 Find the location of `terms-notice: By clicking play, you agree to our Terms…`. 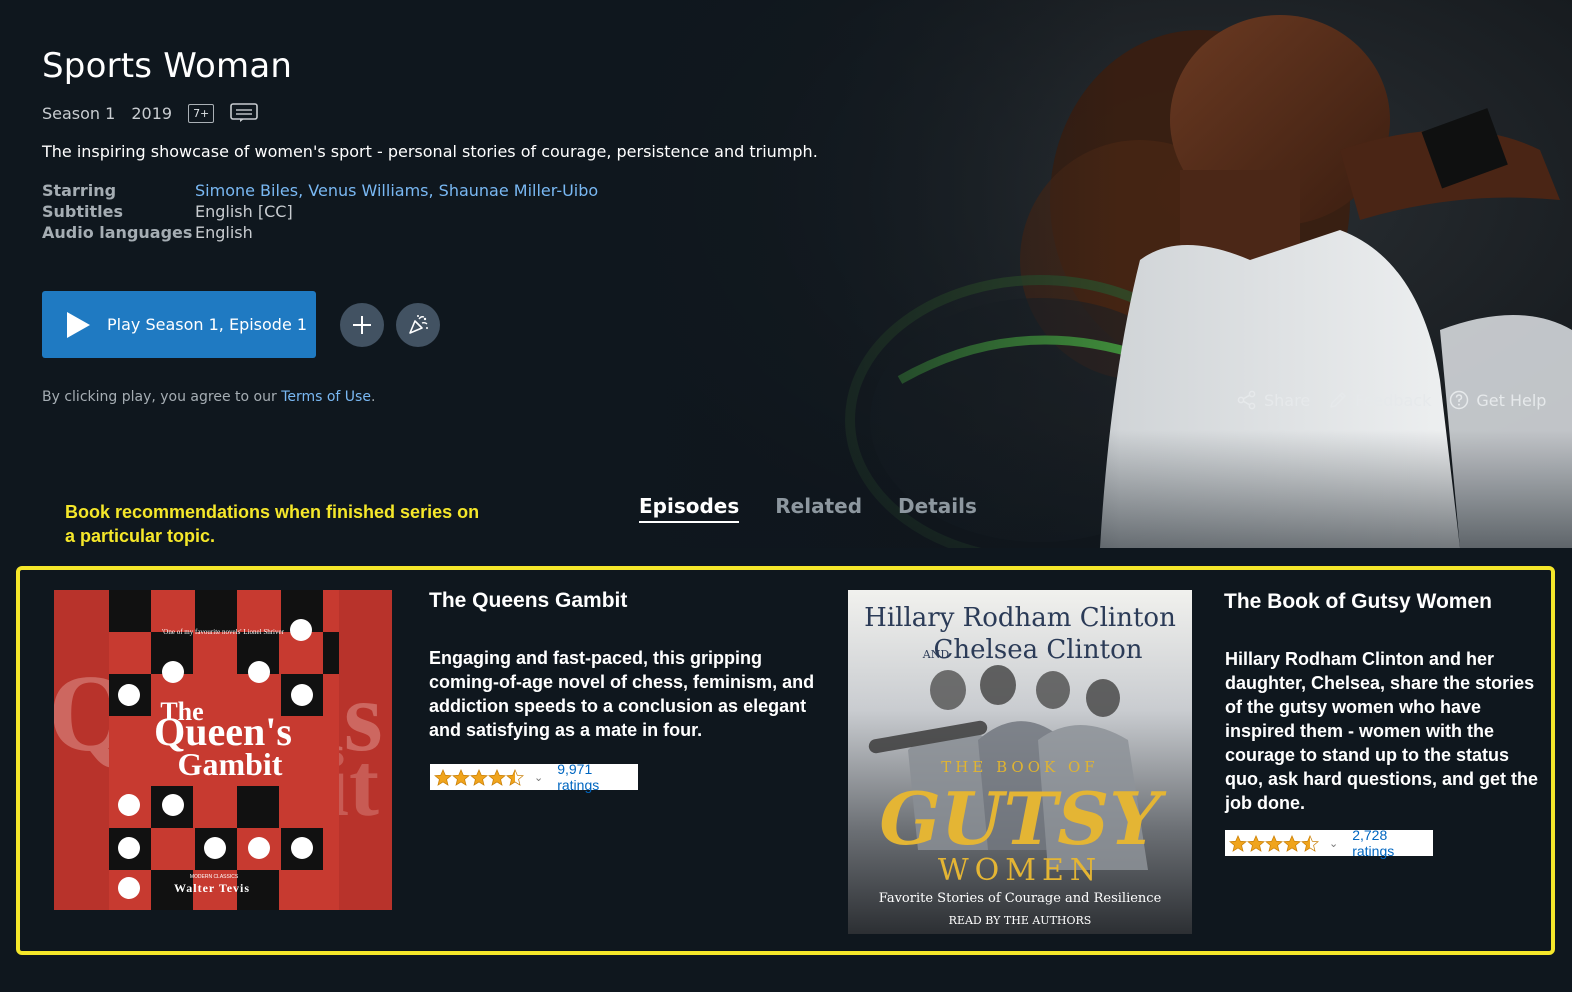

terms-notice: By clicking play, you agree to our Terms… is located at coordinates (208, 397).